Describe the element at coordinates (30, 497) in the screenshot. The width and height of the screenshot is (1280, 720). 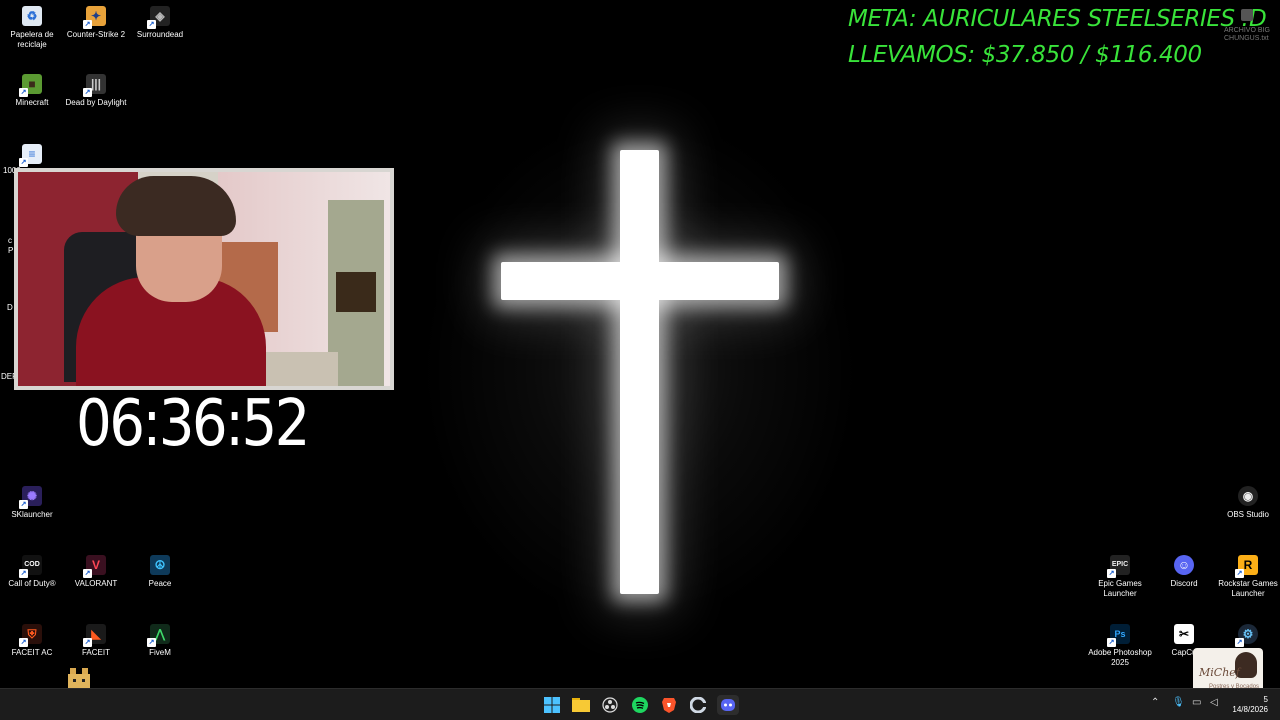
I see `sklauncher-icon: ✺` at that location.